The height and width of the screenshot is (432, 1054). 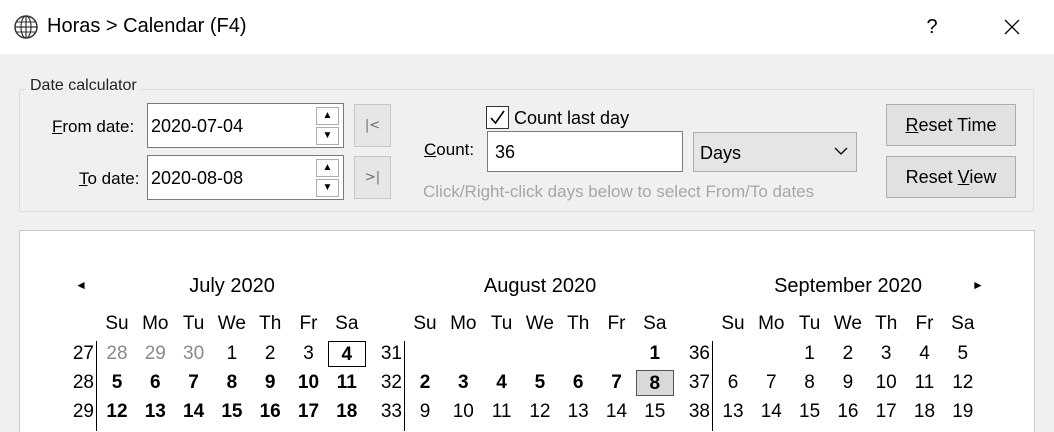 What do you see at coordinates (197, 126) in the screenshot?
I see `from-date-value: 2020-07-04` at bounding box center [197, 126].